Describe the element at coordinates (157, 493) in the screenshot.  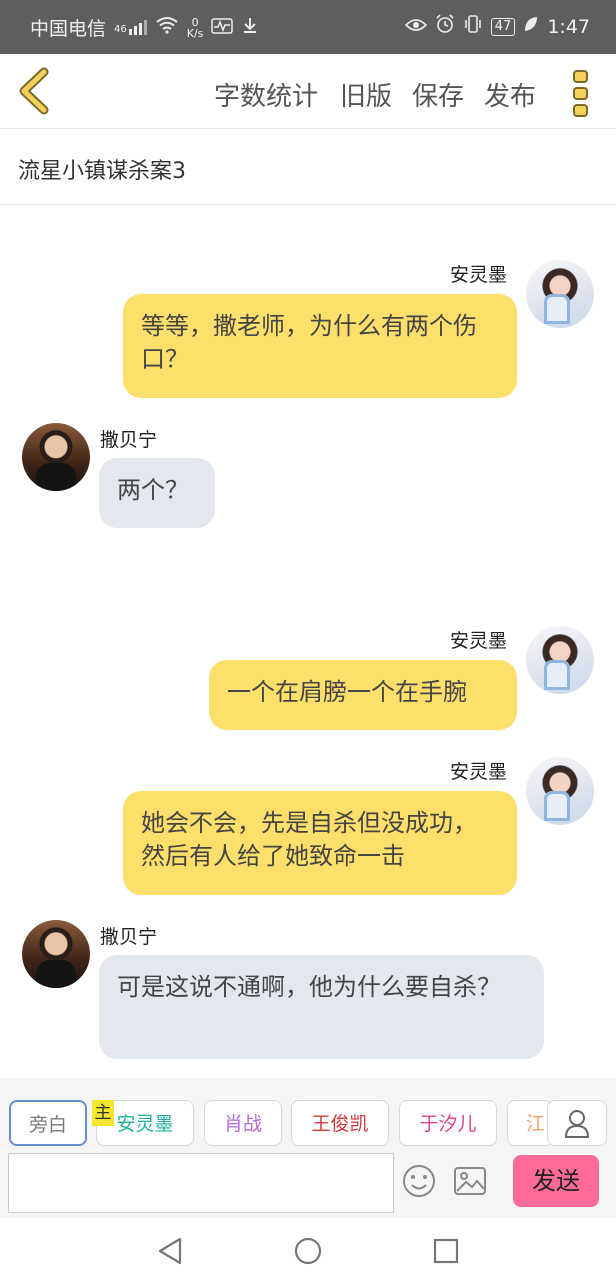
I see `message-bubble: 两个？` at that location.